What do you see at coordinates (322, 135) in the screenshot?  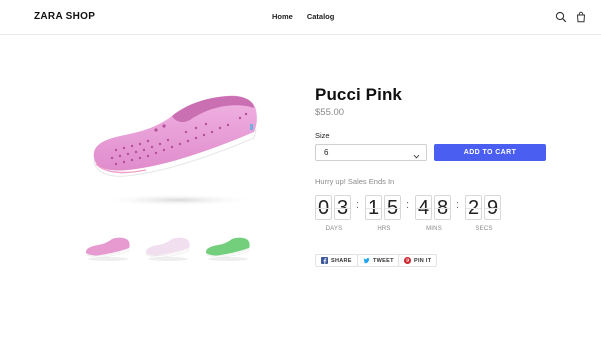 I see `size-label: Size` at bounding box center [322, 135].